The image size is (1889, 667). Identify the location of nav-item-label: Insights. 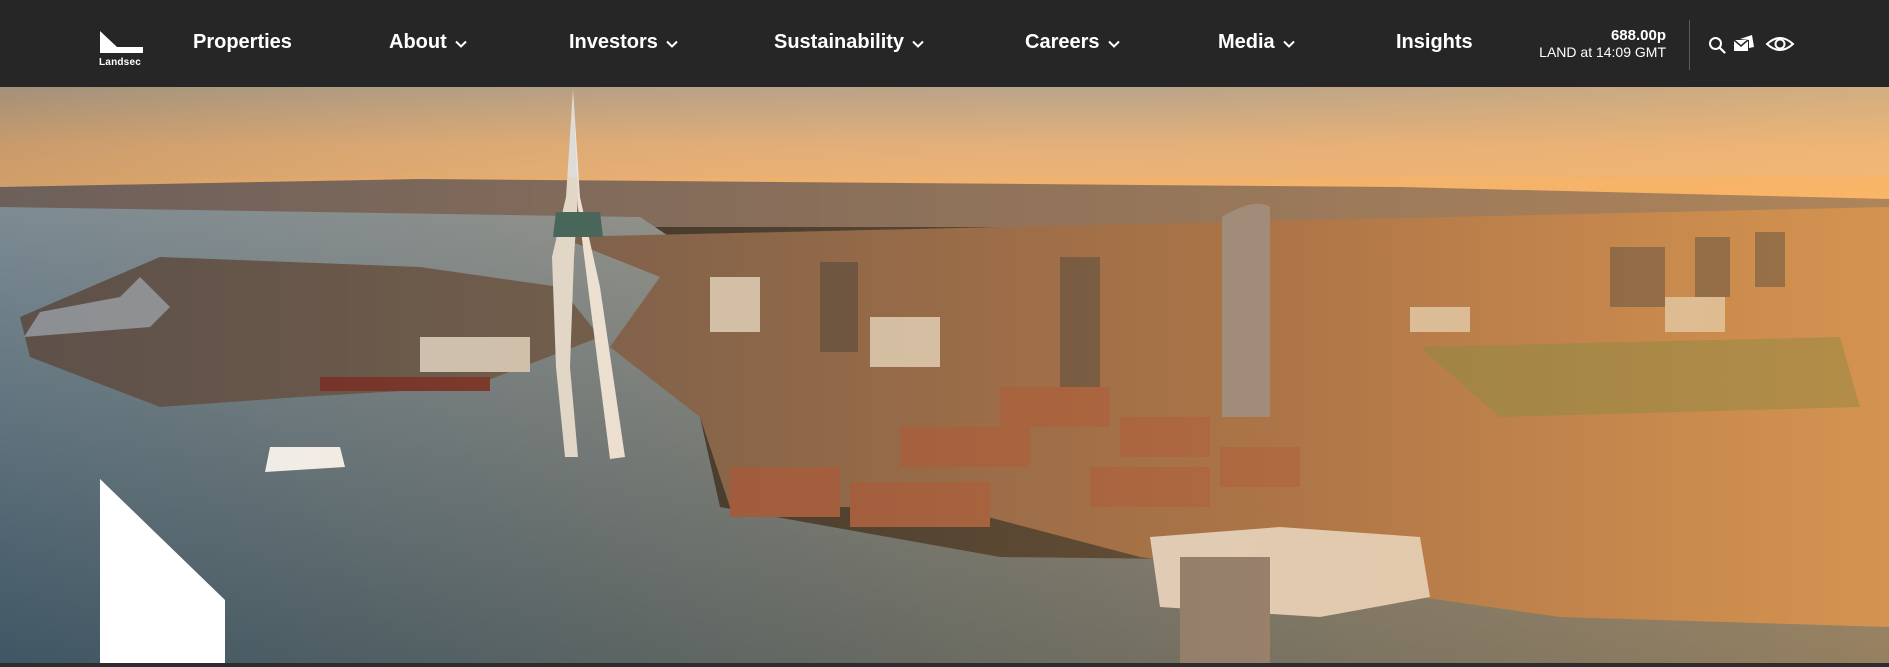
(1434, 41).